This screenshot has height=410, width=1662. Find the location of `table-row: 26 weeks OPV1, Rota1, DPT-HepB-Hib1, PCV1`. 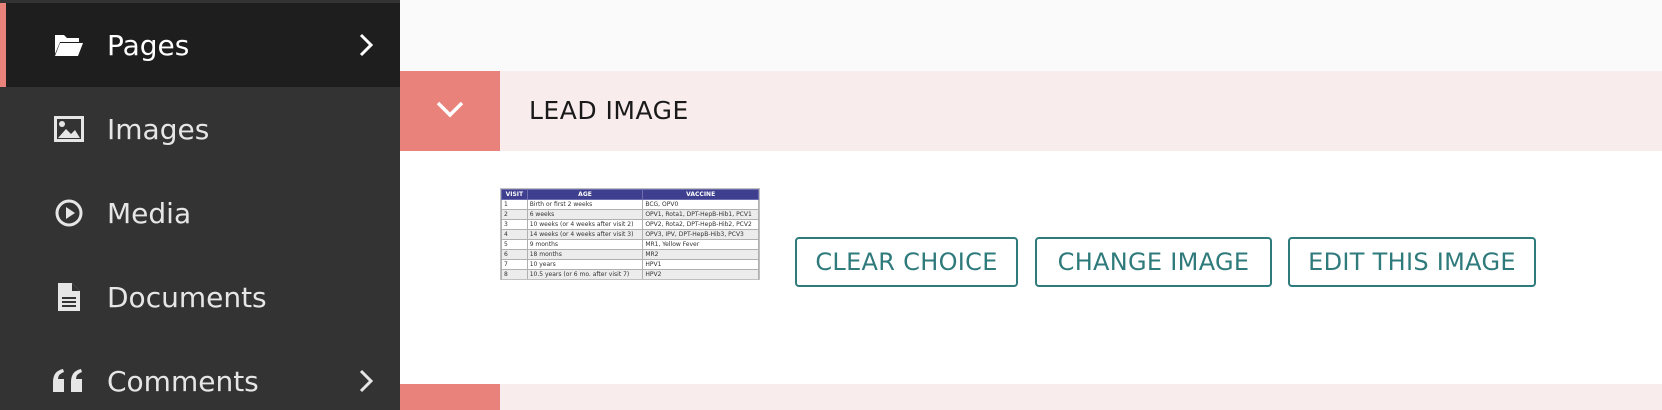

table-row: 26 weeks OPV1, Rota1, DPT-HepB-Hib1, PCV1 is located at coordinates (630, 214).